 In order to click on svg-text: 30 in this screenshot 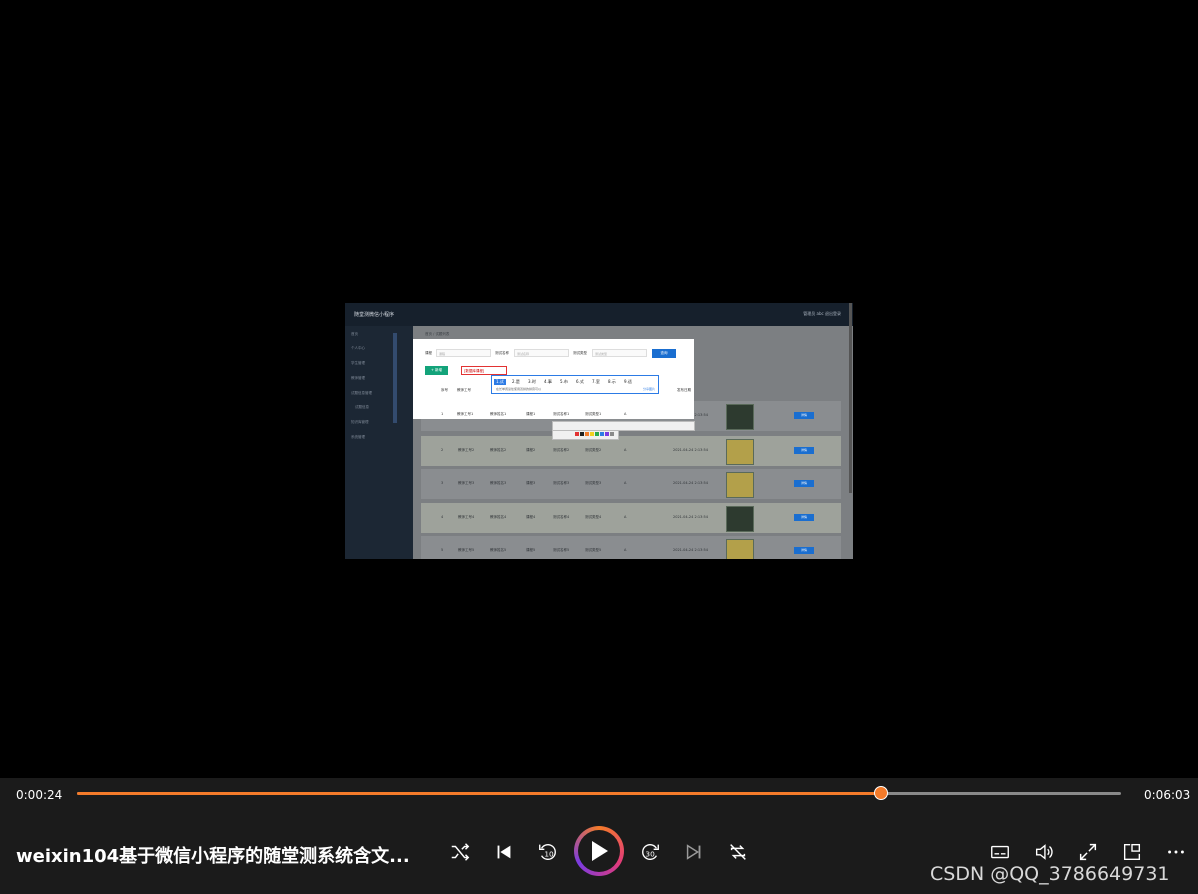, I will do `click(650, 854)`.